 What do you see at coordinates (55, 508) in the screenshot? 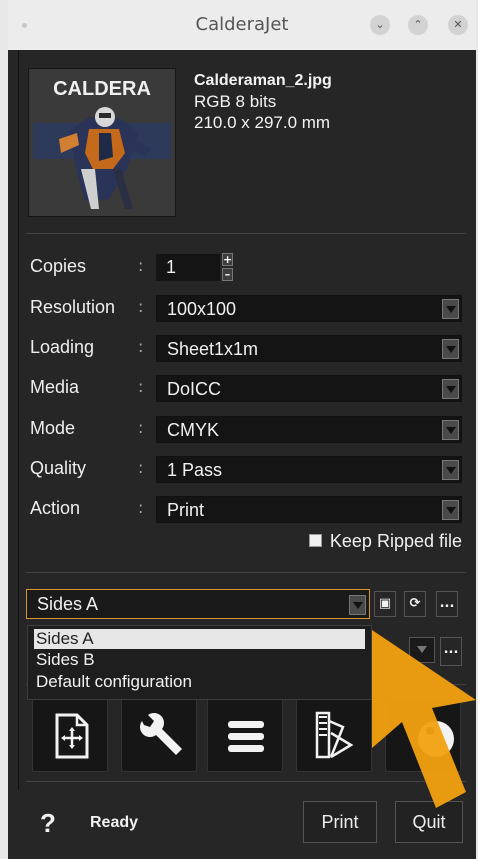
I see `action-label: Action` at bounding box center [55, 508].